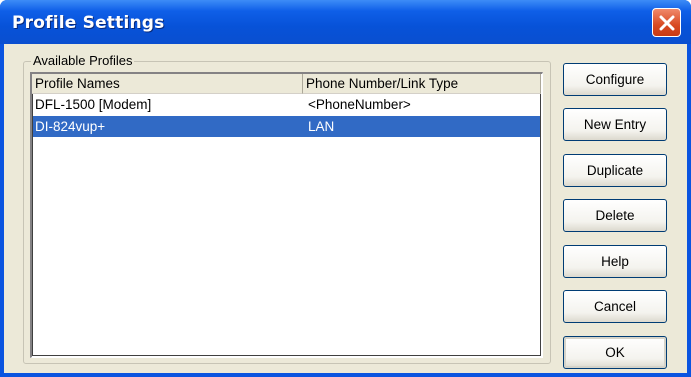  I want to click on column-header-phone-link-type: Phone Number/Link Type, so click(422, 84).